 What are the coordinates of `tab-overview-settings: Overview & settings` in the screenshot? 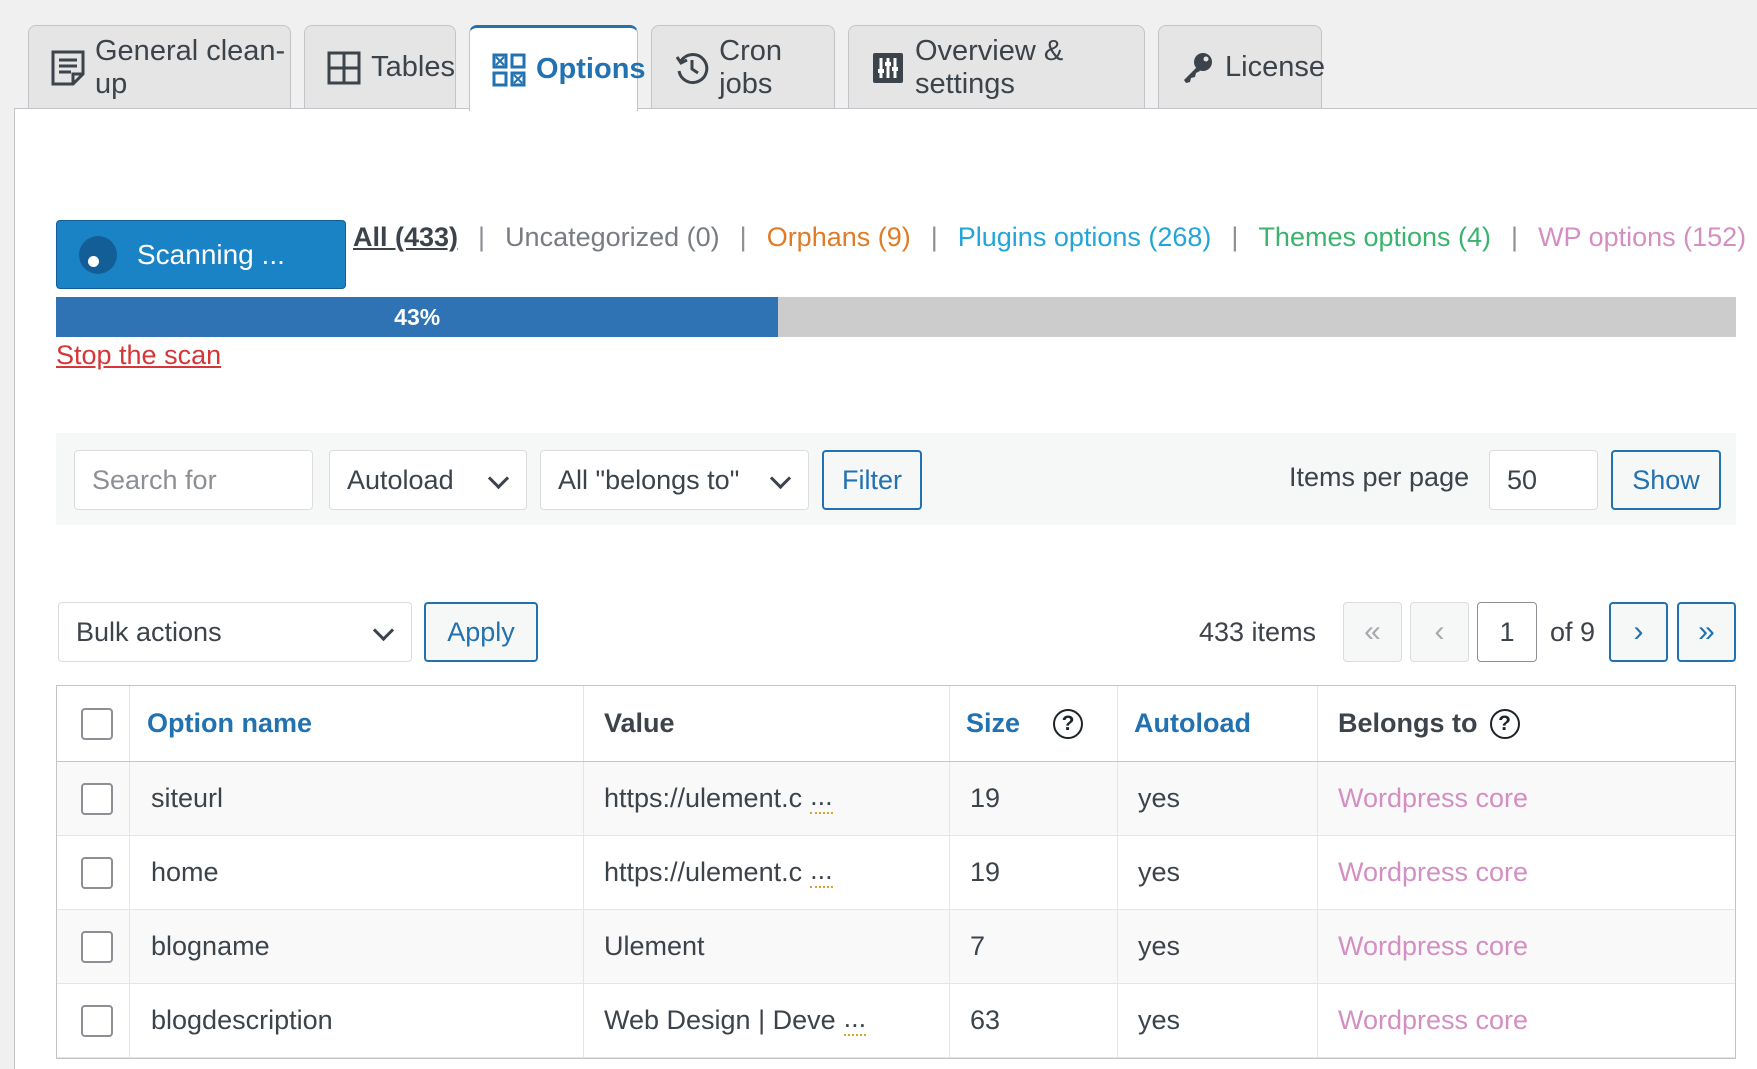 It's located at (996, 67).